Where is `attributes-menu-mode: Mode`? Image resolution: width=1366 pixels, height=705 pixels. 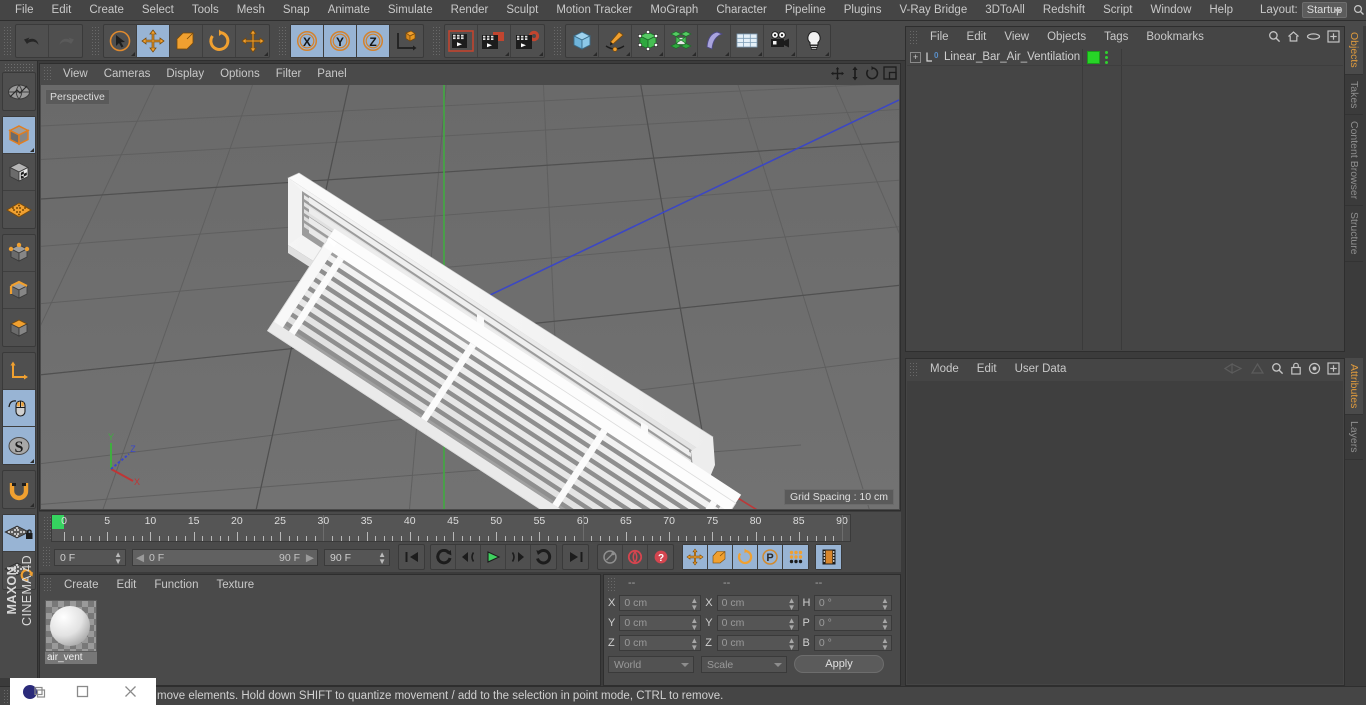 attributes-menu-mode: Mode is located at coordinates (944, 369).